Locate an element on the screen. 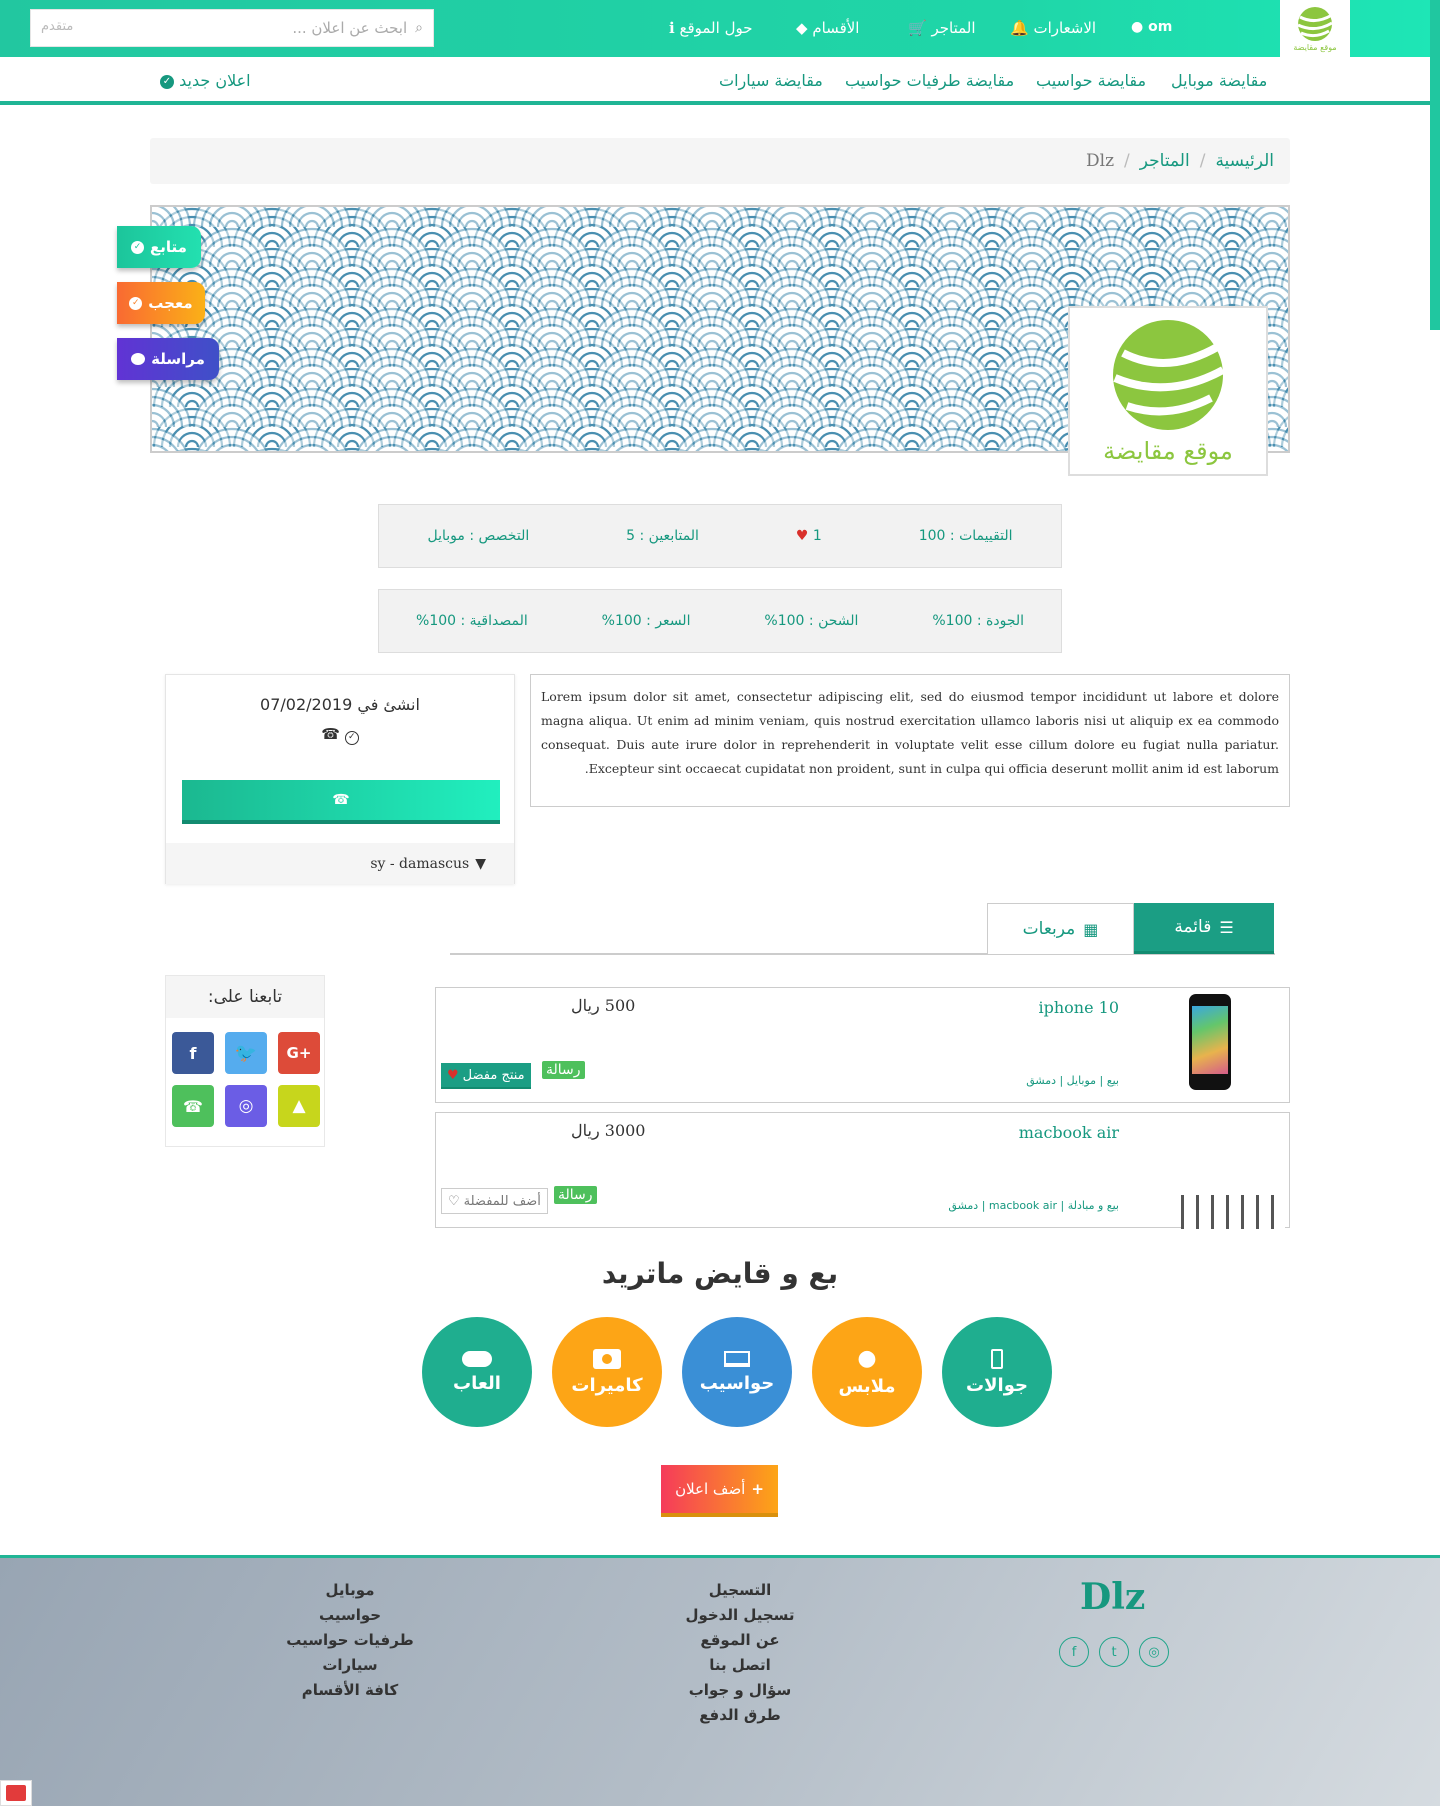  footer-link: التسجيل is located at coordinates (740, 1590).